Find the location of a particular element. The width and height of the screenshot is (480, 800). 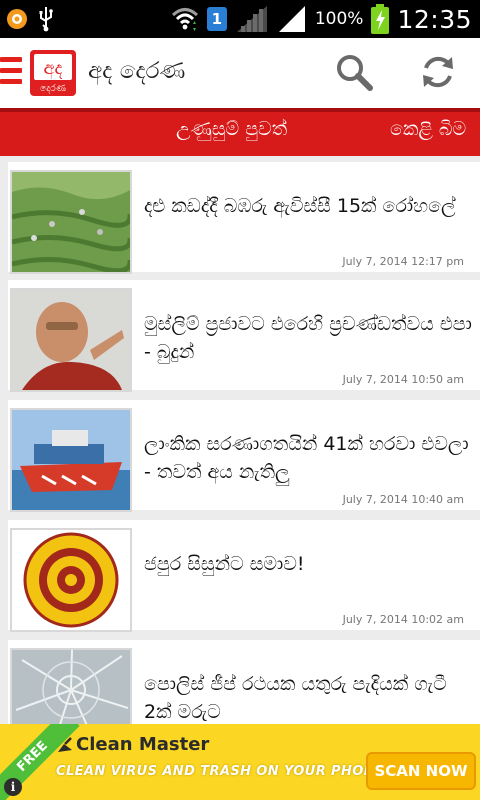

signal-icon is located at coordinates (291, 19).